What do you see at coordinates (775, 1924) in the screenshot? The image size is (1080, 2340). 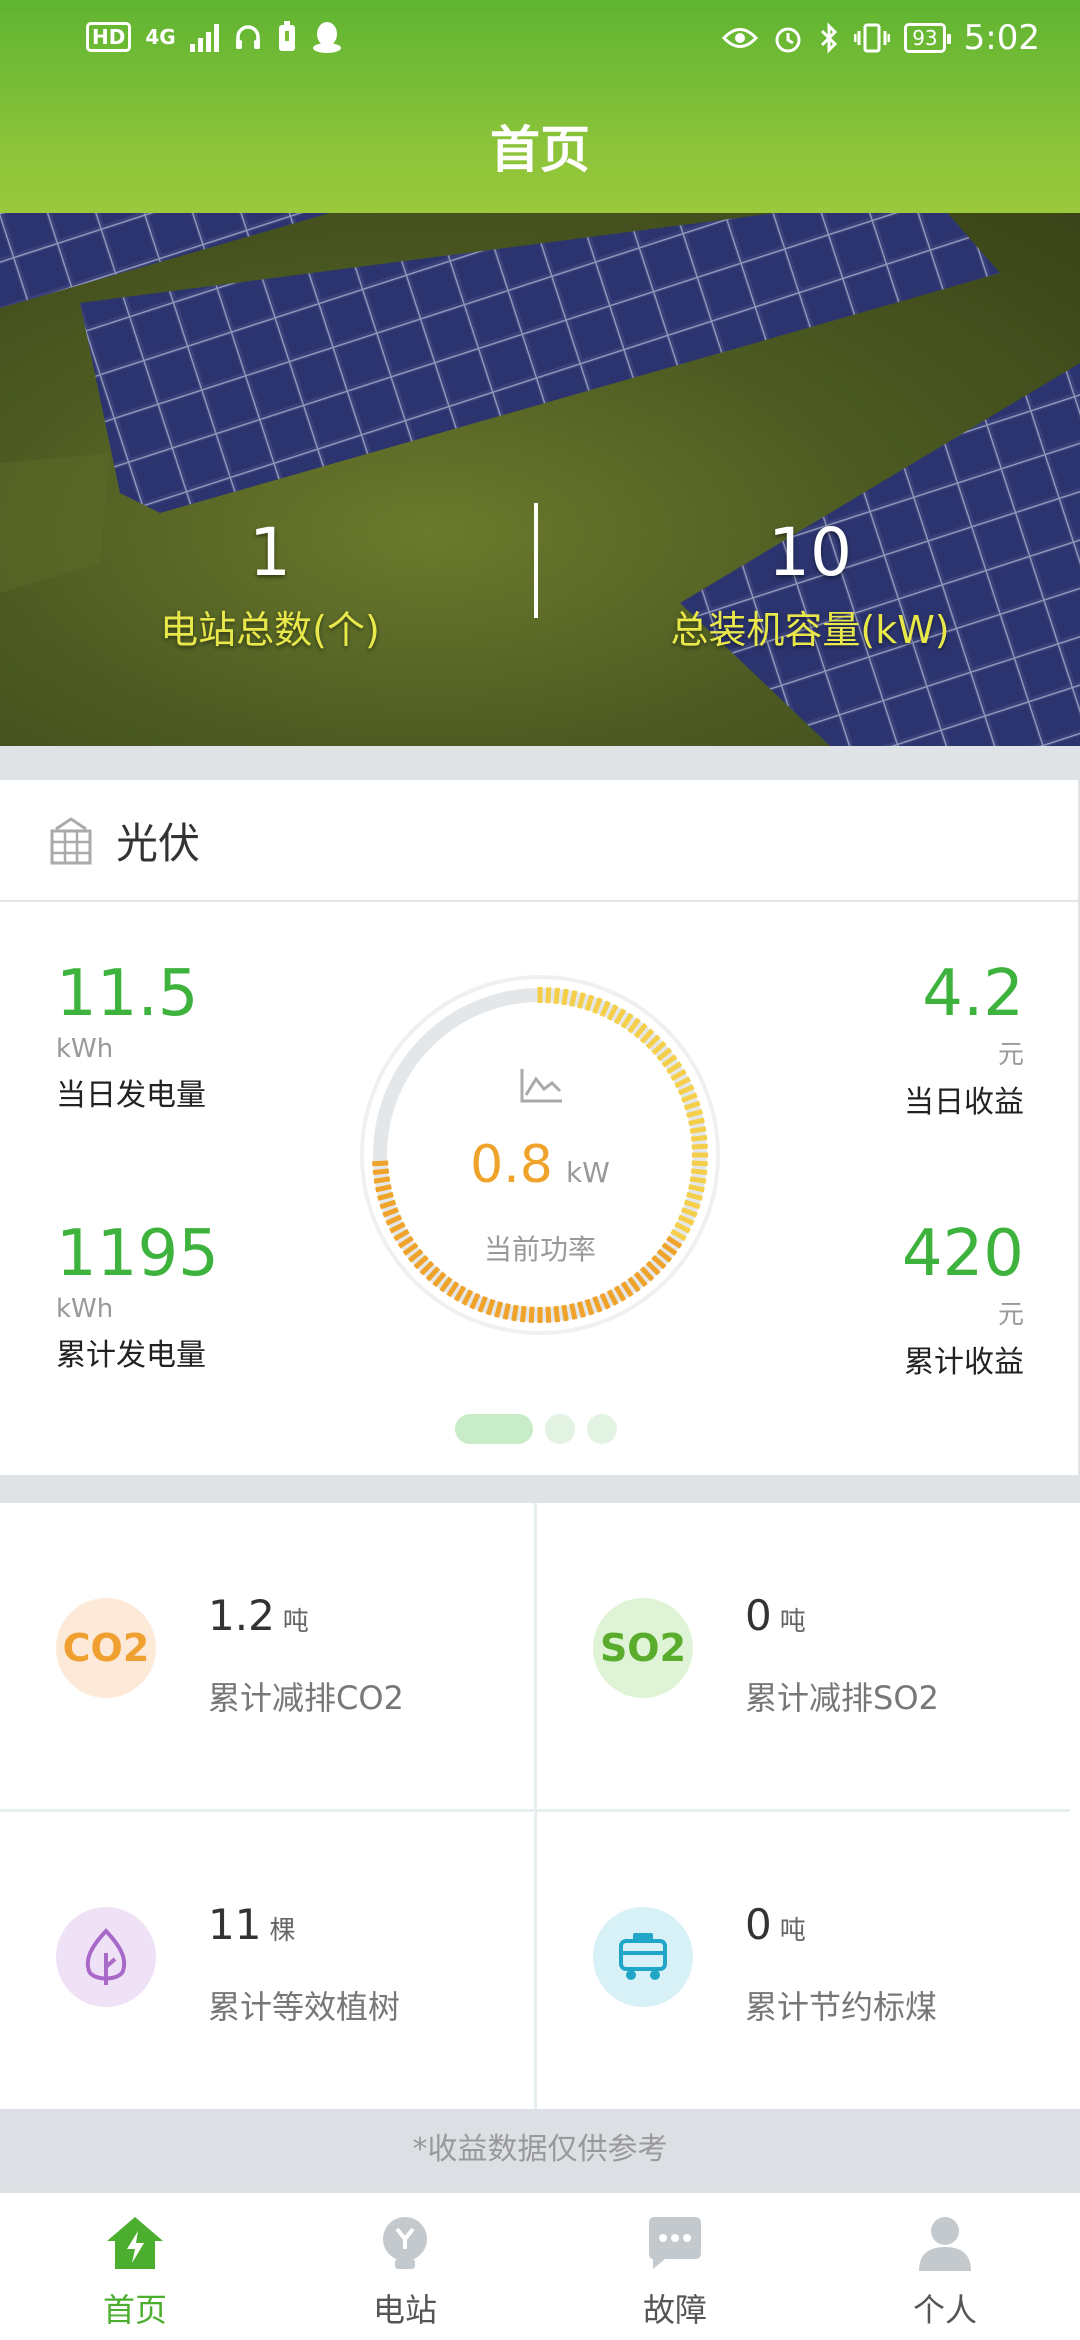 I see `coal-value-line: 0吨` at bounding box center [775, 1924].